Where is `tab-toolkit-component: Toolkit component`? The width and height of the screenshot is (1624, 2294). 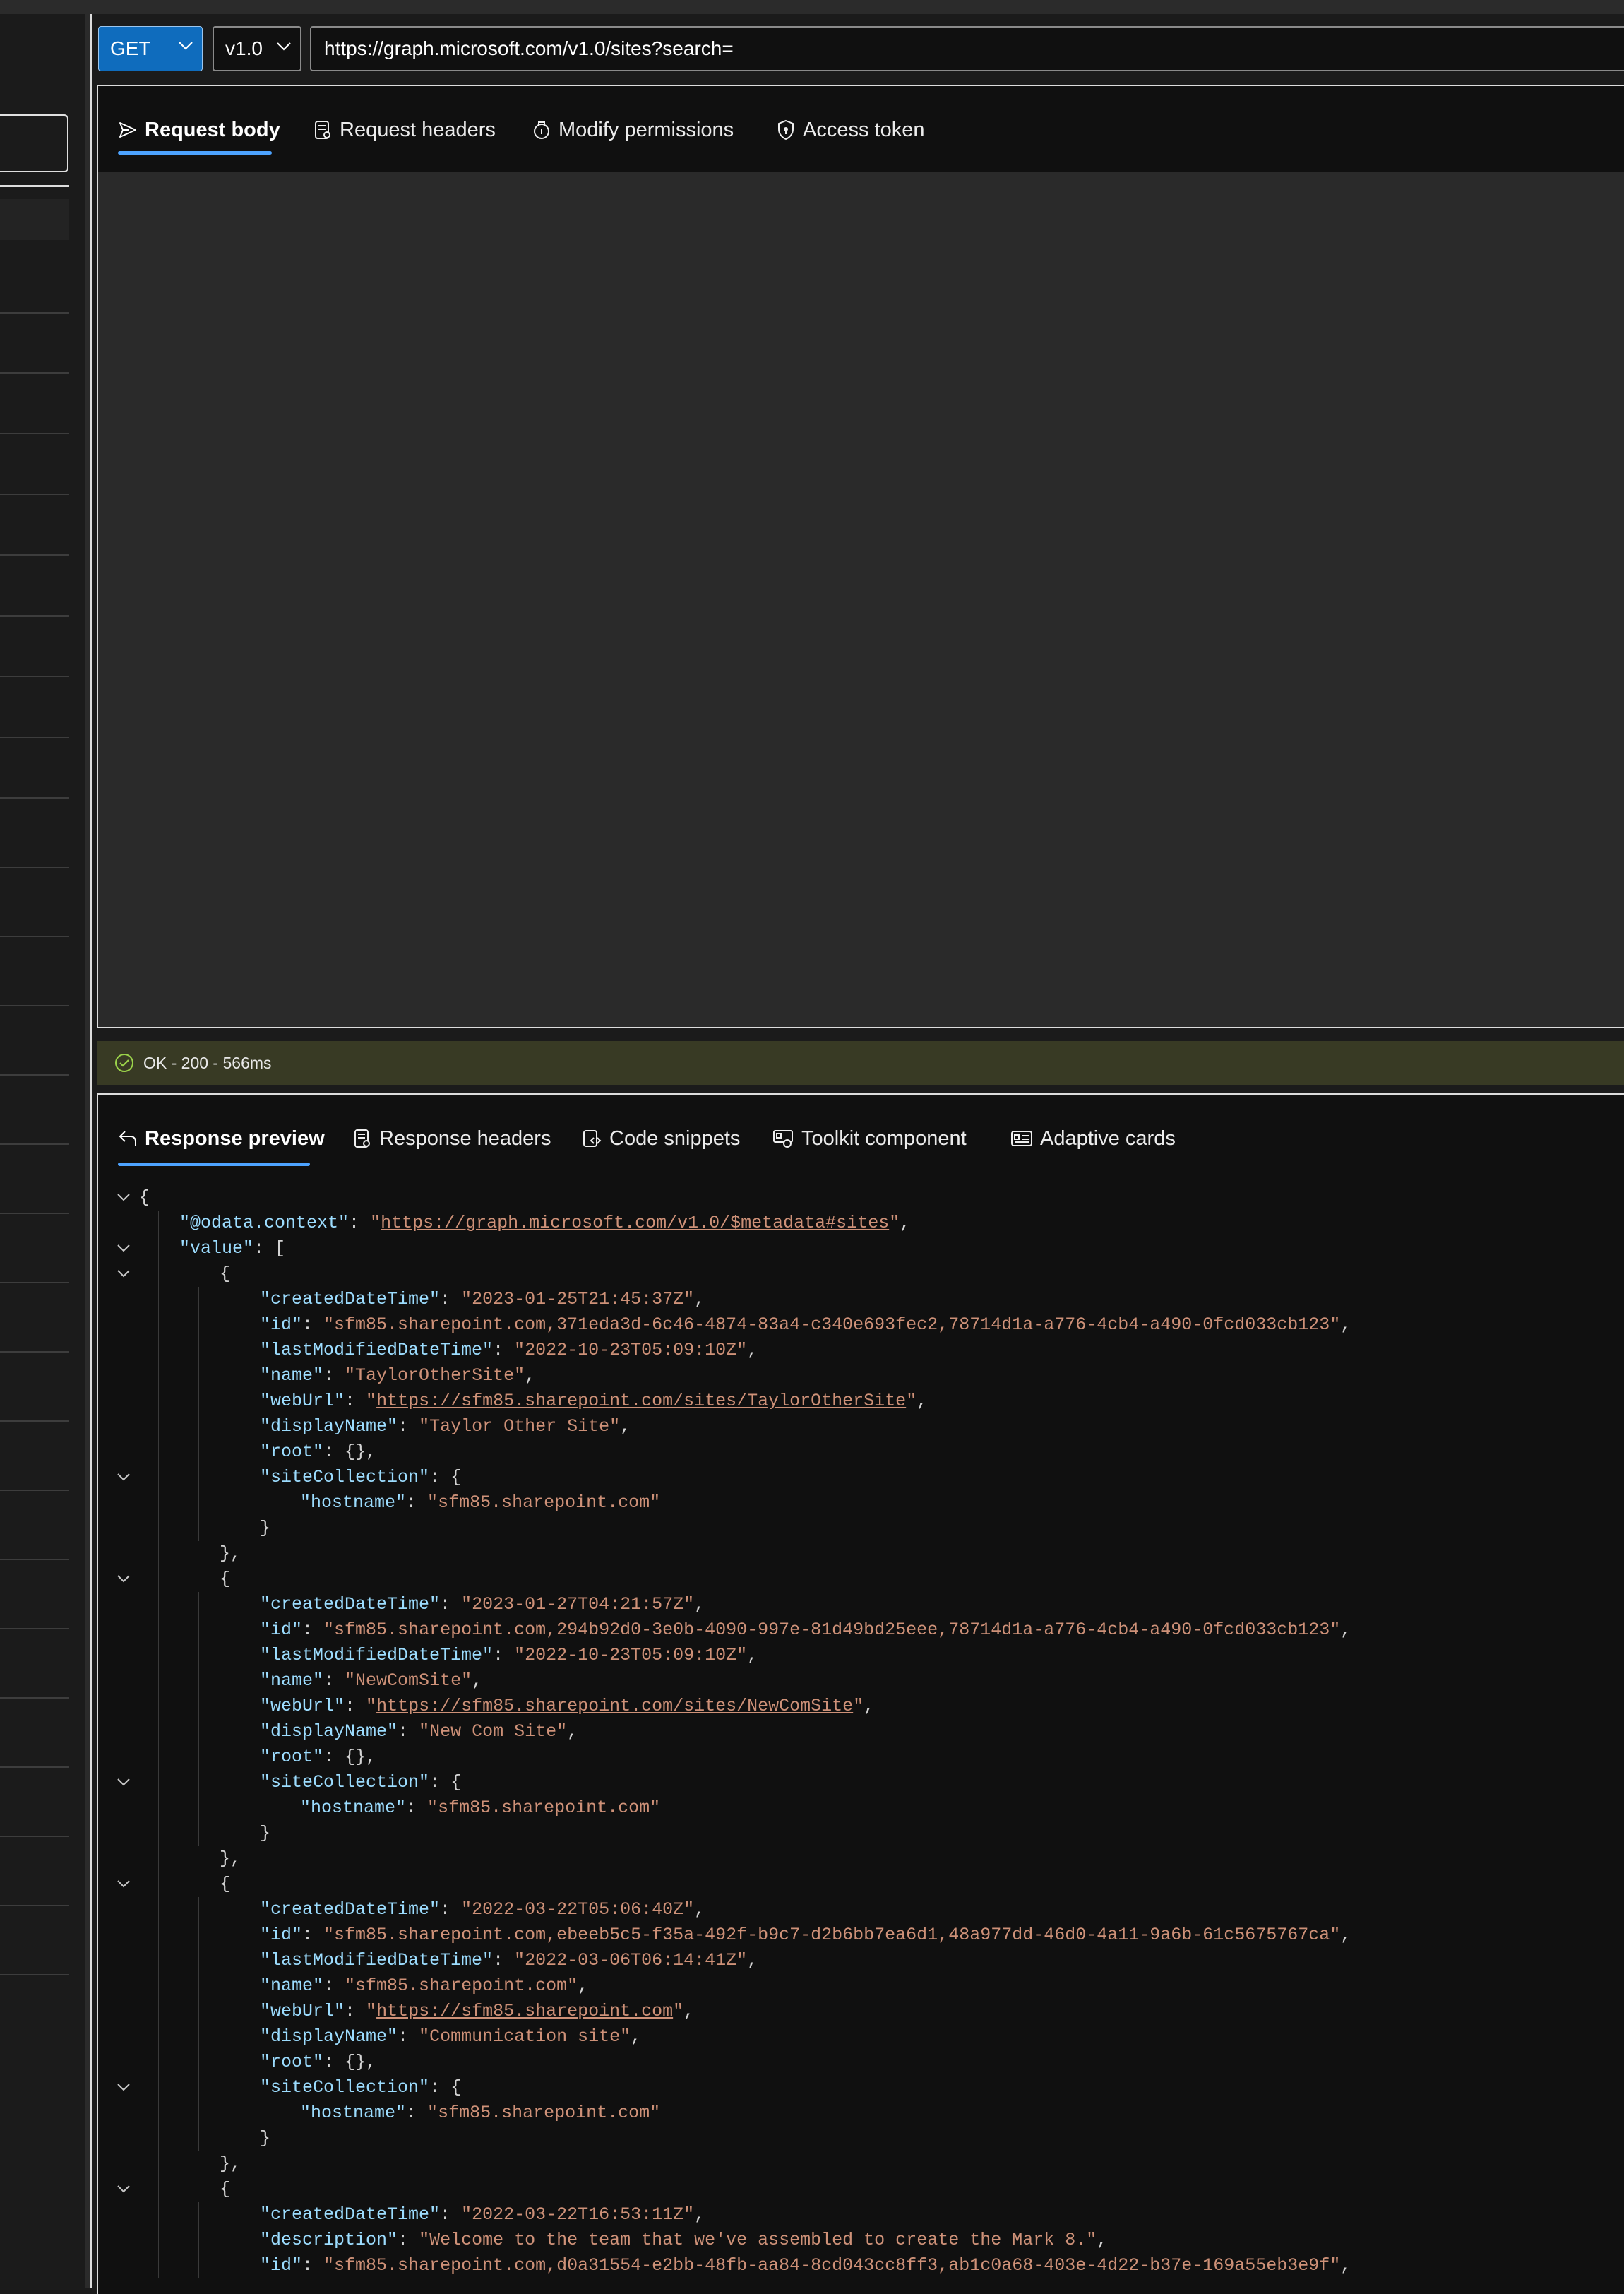 tab-toolkit-component: Toolkit component is located at coordinates (869, 1138).